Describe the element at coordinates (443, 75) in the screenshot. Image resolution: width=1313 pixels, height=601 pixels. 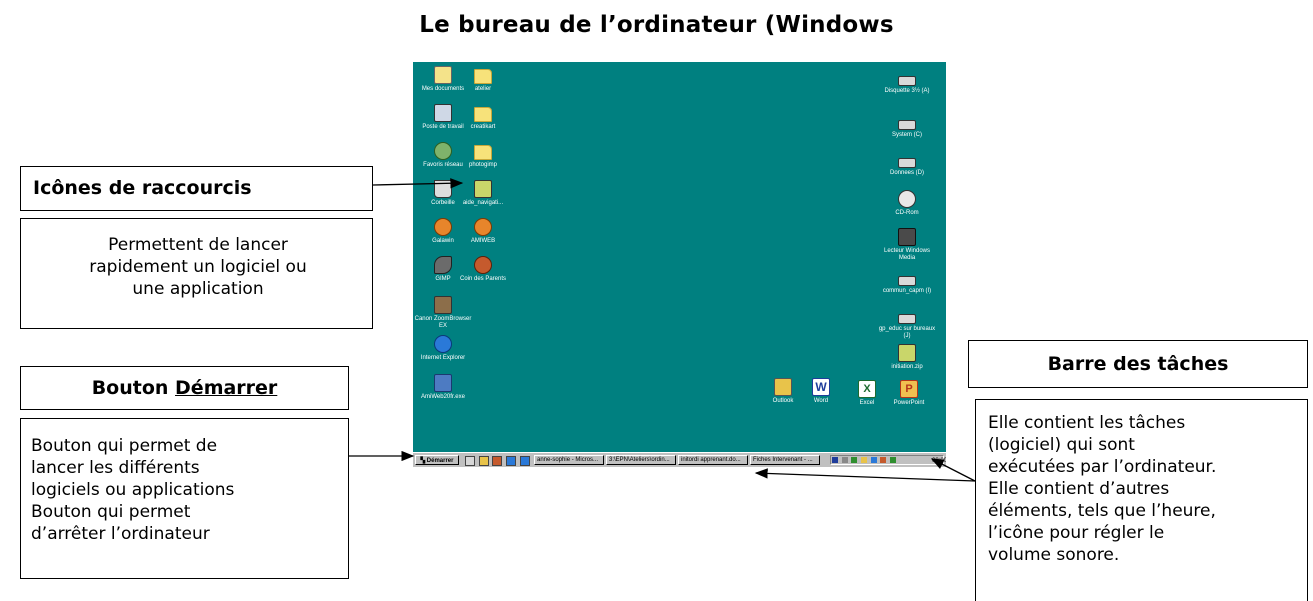
I see `my-documents-icon` at that location.